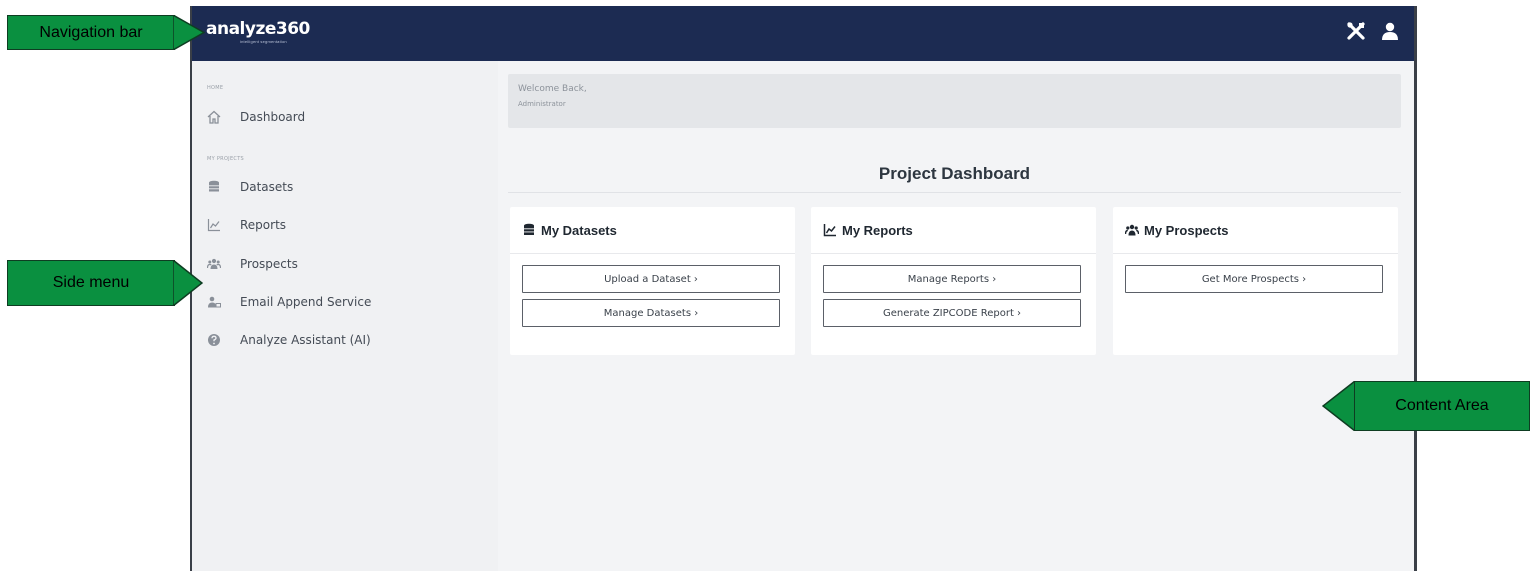  I want to click on sidebar-item-analyze-assistant: Analyze Assistant (AI), so click(289, 340).